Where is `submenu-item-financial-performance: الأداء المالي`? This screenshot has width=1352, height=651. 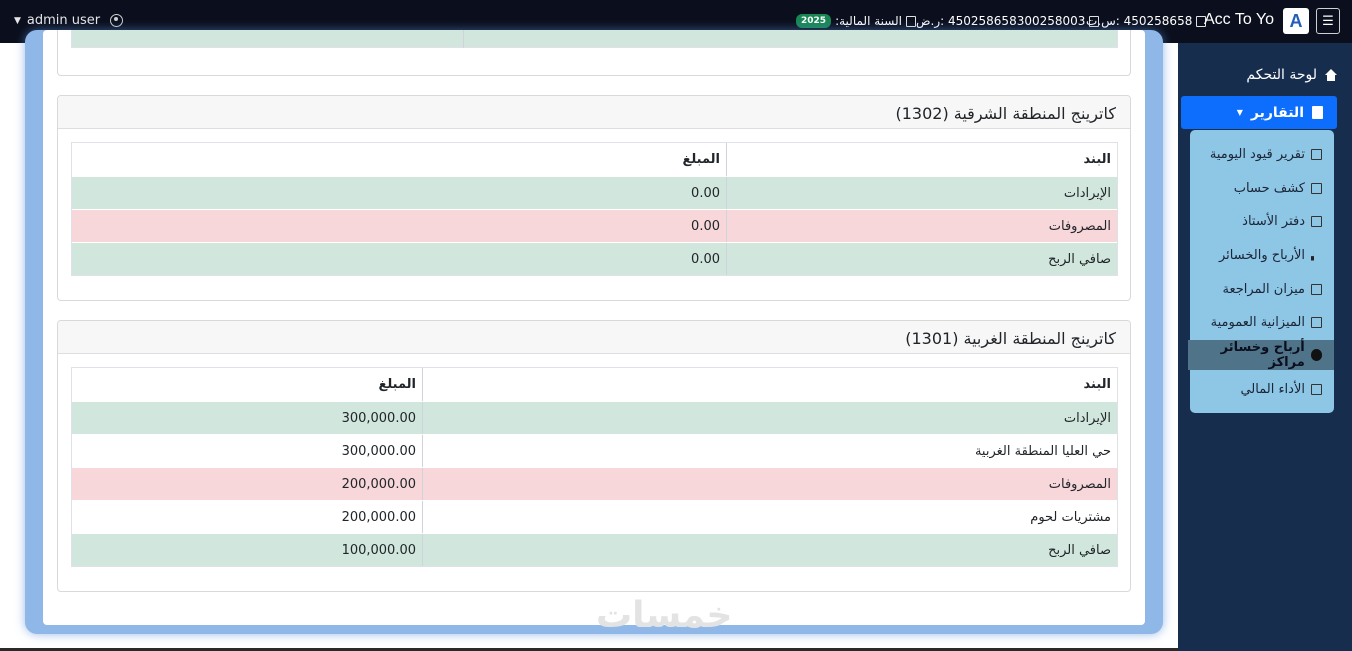 submenu-item-financial-performance: الأداء المالي is located at coordinates (1262, 389).